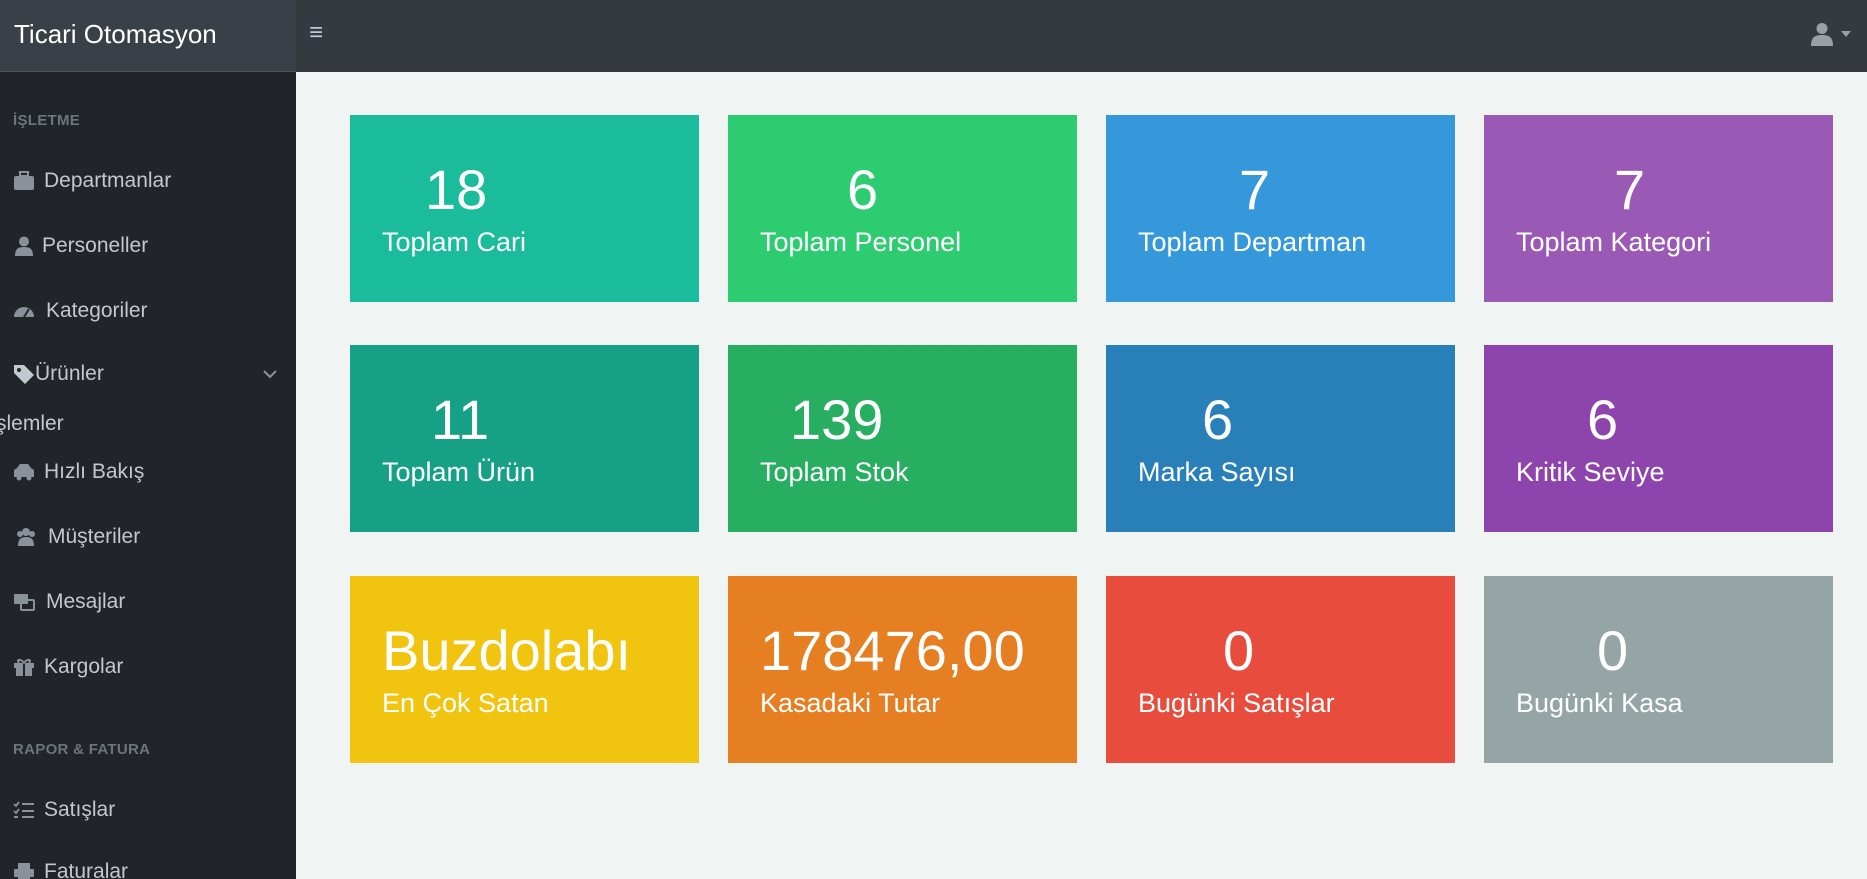 The width and height of the screenshot is (1867, 879). I want to click on sidebar-item-label: Departmanlar, so click(108, 180).